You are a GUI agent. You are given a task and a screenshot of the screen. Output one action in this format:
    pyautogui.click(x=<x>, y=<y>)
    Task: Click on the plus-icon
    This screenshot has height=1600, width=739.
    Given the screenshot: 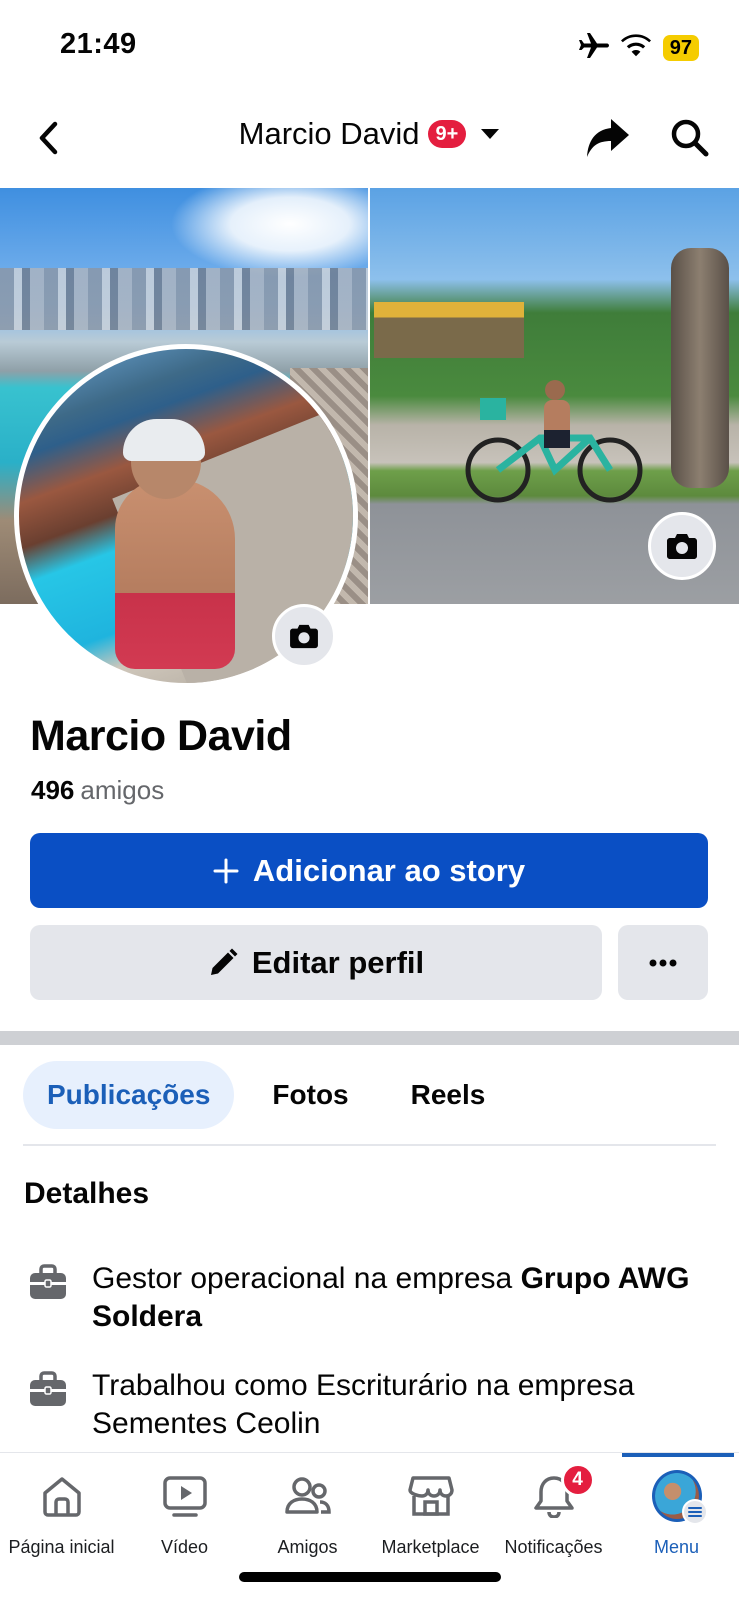 What is the action you would take?
    pyautogui.click(x=226, y=870)
    